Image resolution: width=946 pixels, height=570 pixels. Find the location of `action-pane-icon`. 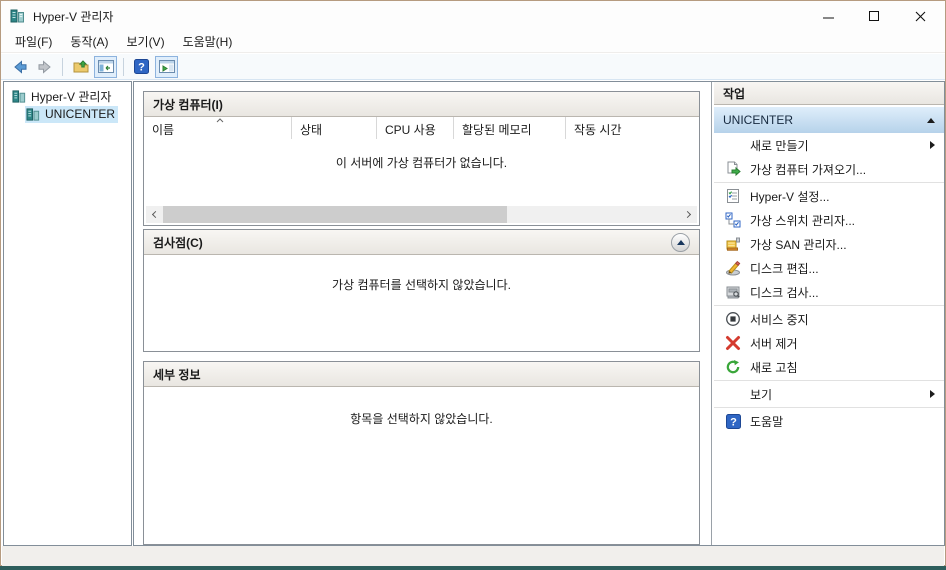

action-pane-icon is located at coordinates (166, 66).